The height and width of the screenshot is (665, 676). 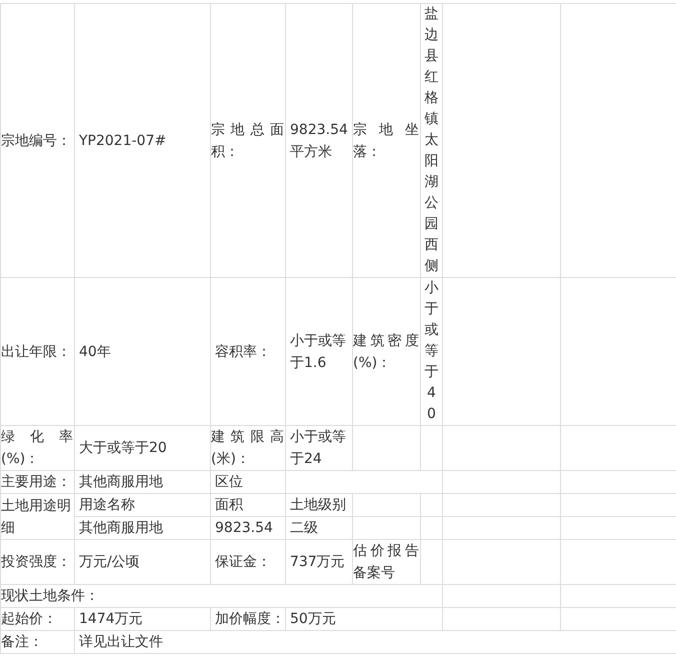 I want to click on table-cell: YP2021-07#, so click(x=122, y=140).